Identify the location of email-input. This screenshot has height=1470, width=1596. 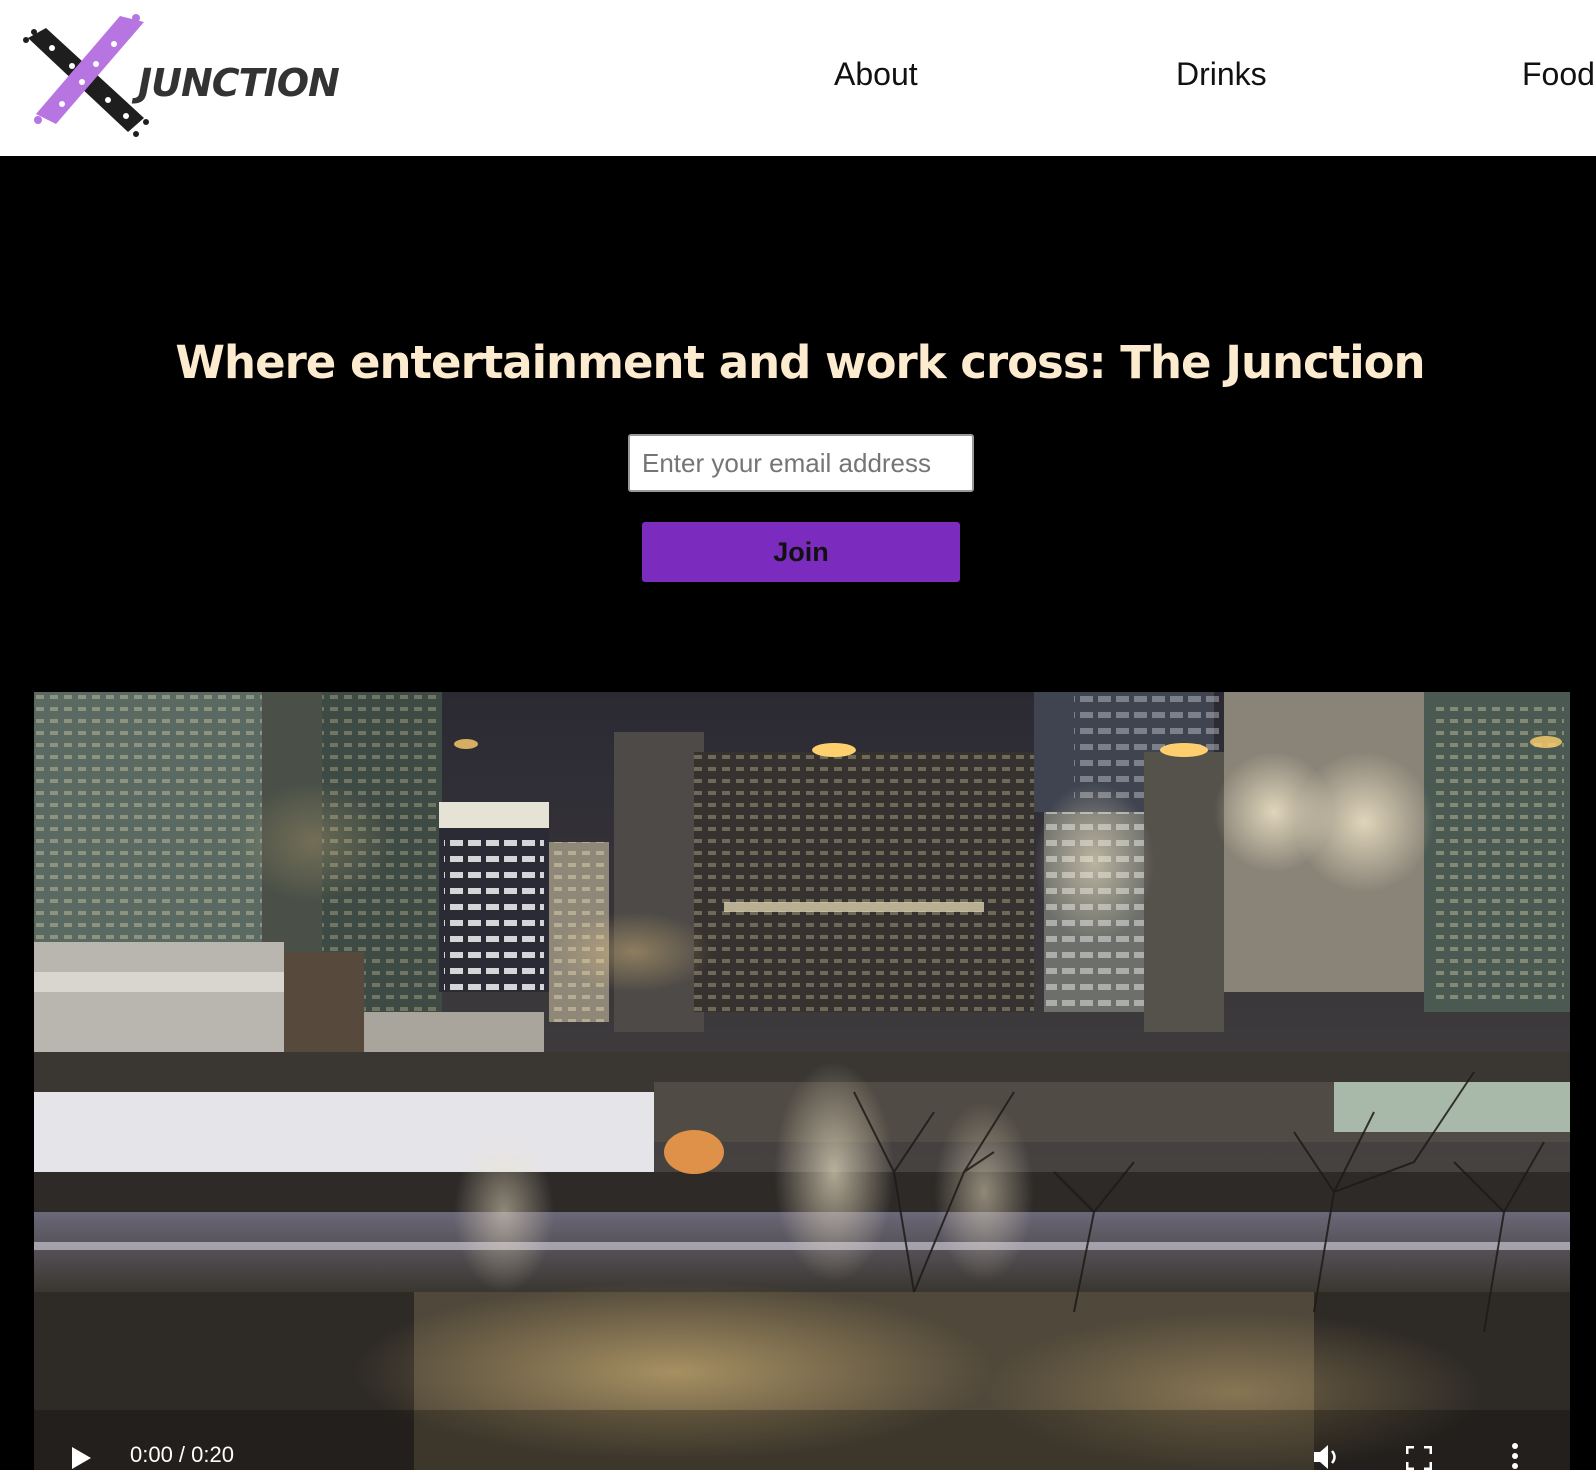
(801, 463).